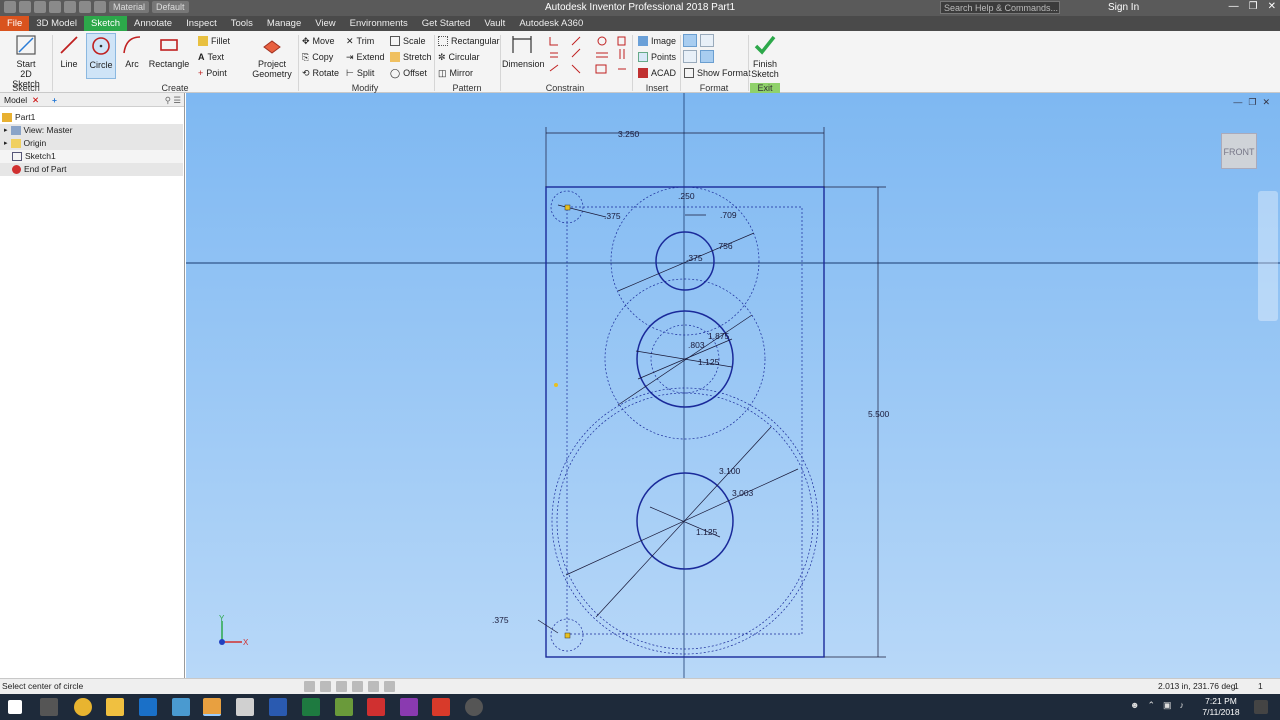 The width and height of the screenshot is (1280, 720). I want to click on copy-button: ⎘ Copy, so click(317, 57).